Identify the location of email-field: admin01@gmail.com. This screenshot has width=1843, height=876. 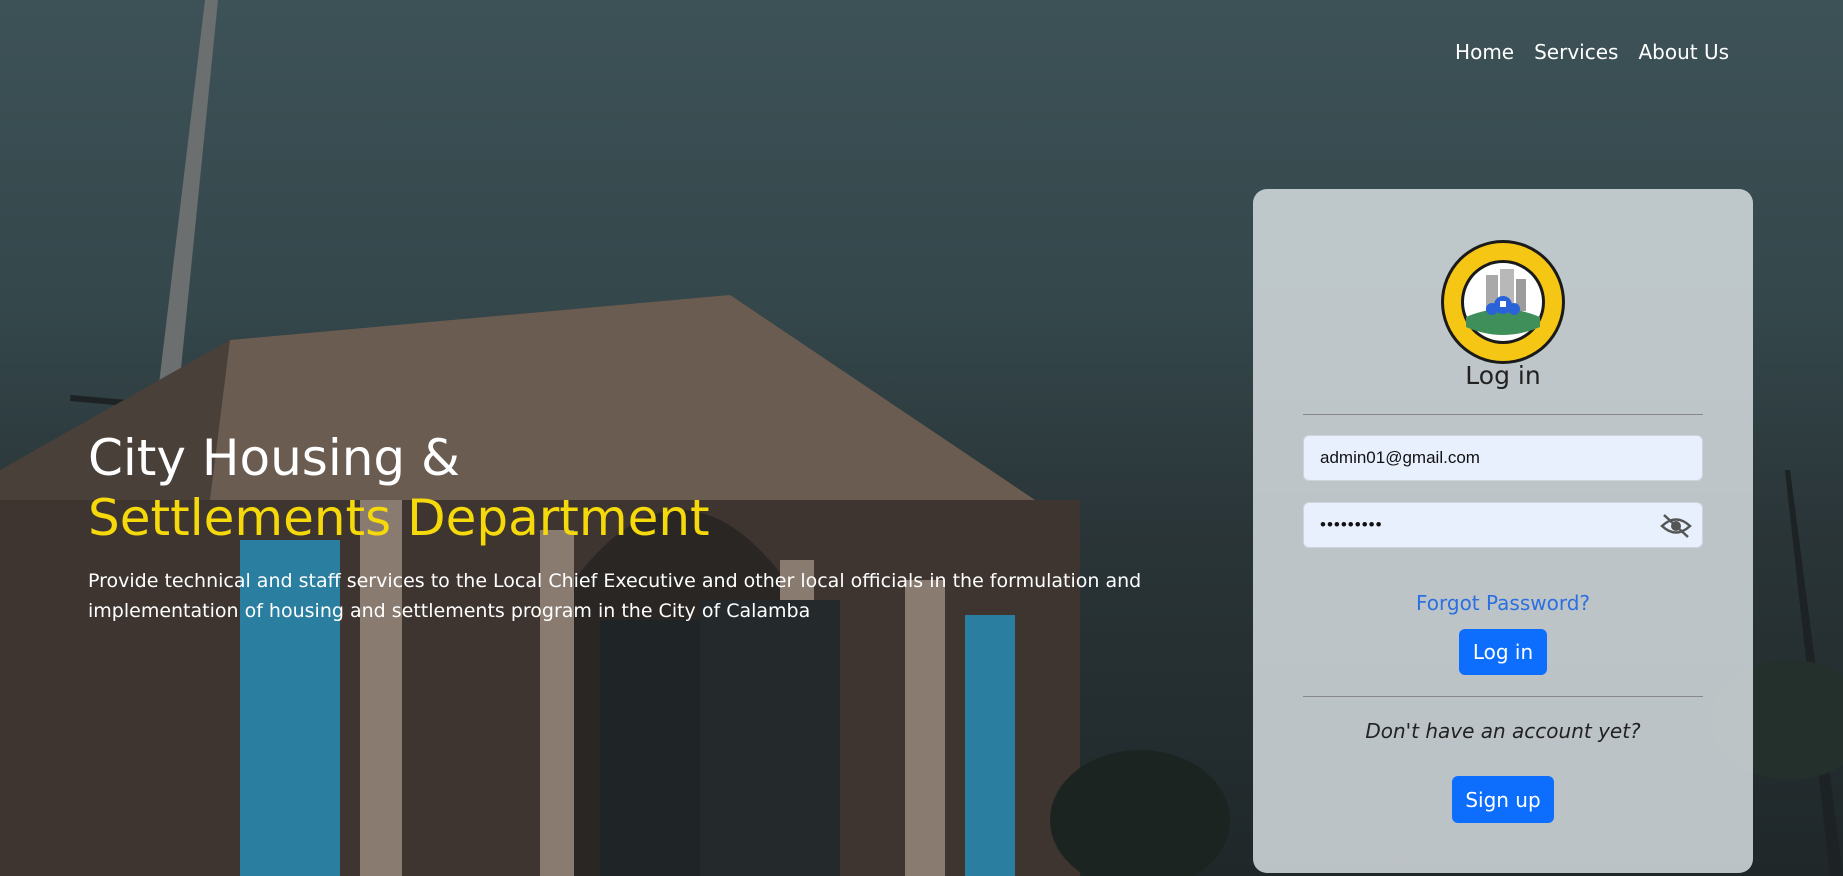
(1503, 458).